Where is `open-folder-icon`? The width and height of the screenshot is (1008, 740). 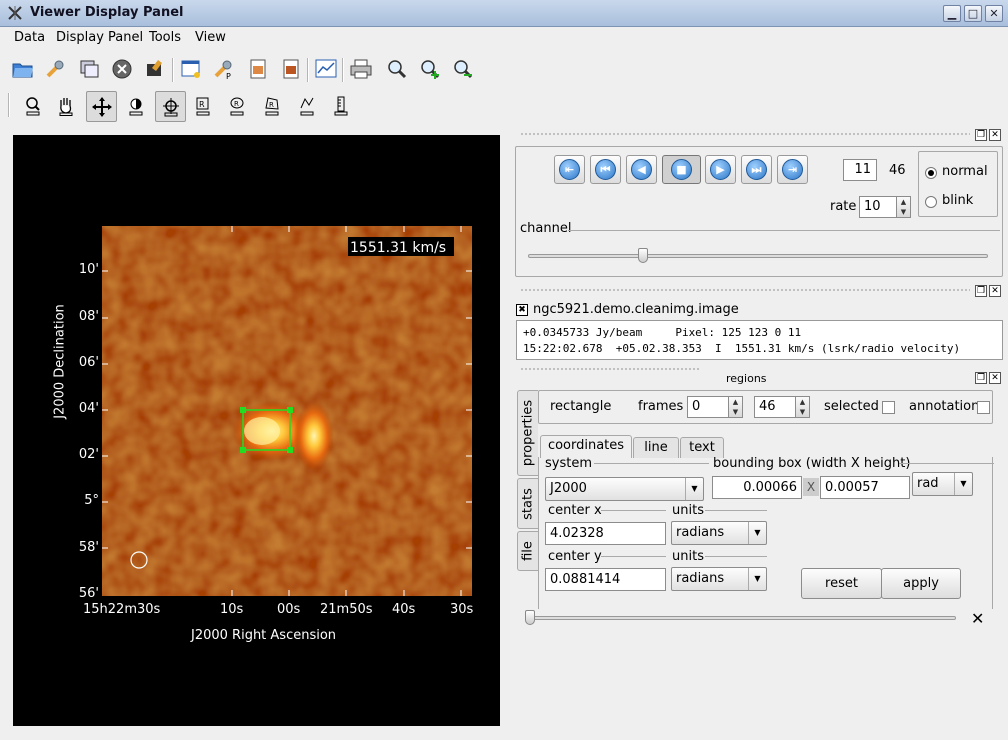
open-folder-icon is located at coordinates (23, 69).